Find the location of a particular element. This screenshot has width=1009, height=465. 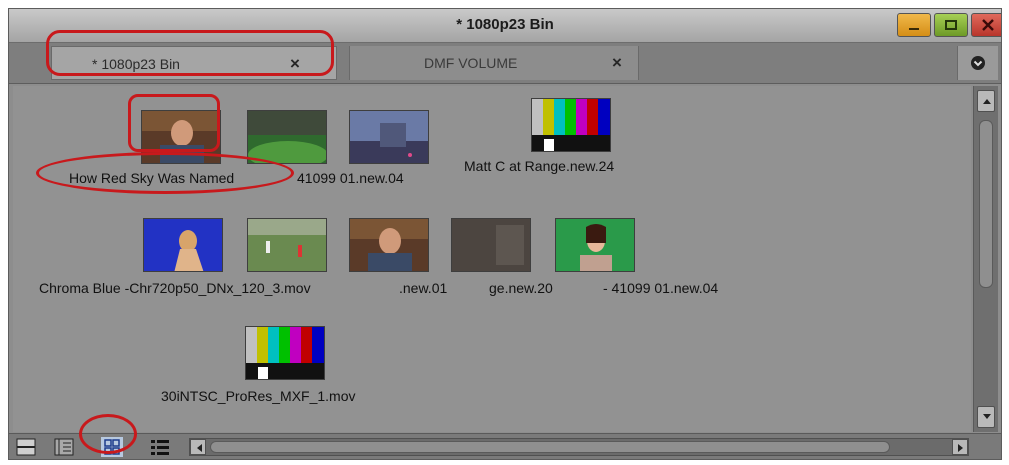

minimize-icon is located at coordinates (914, 29).